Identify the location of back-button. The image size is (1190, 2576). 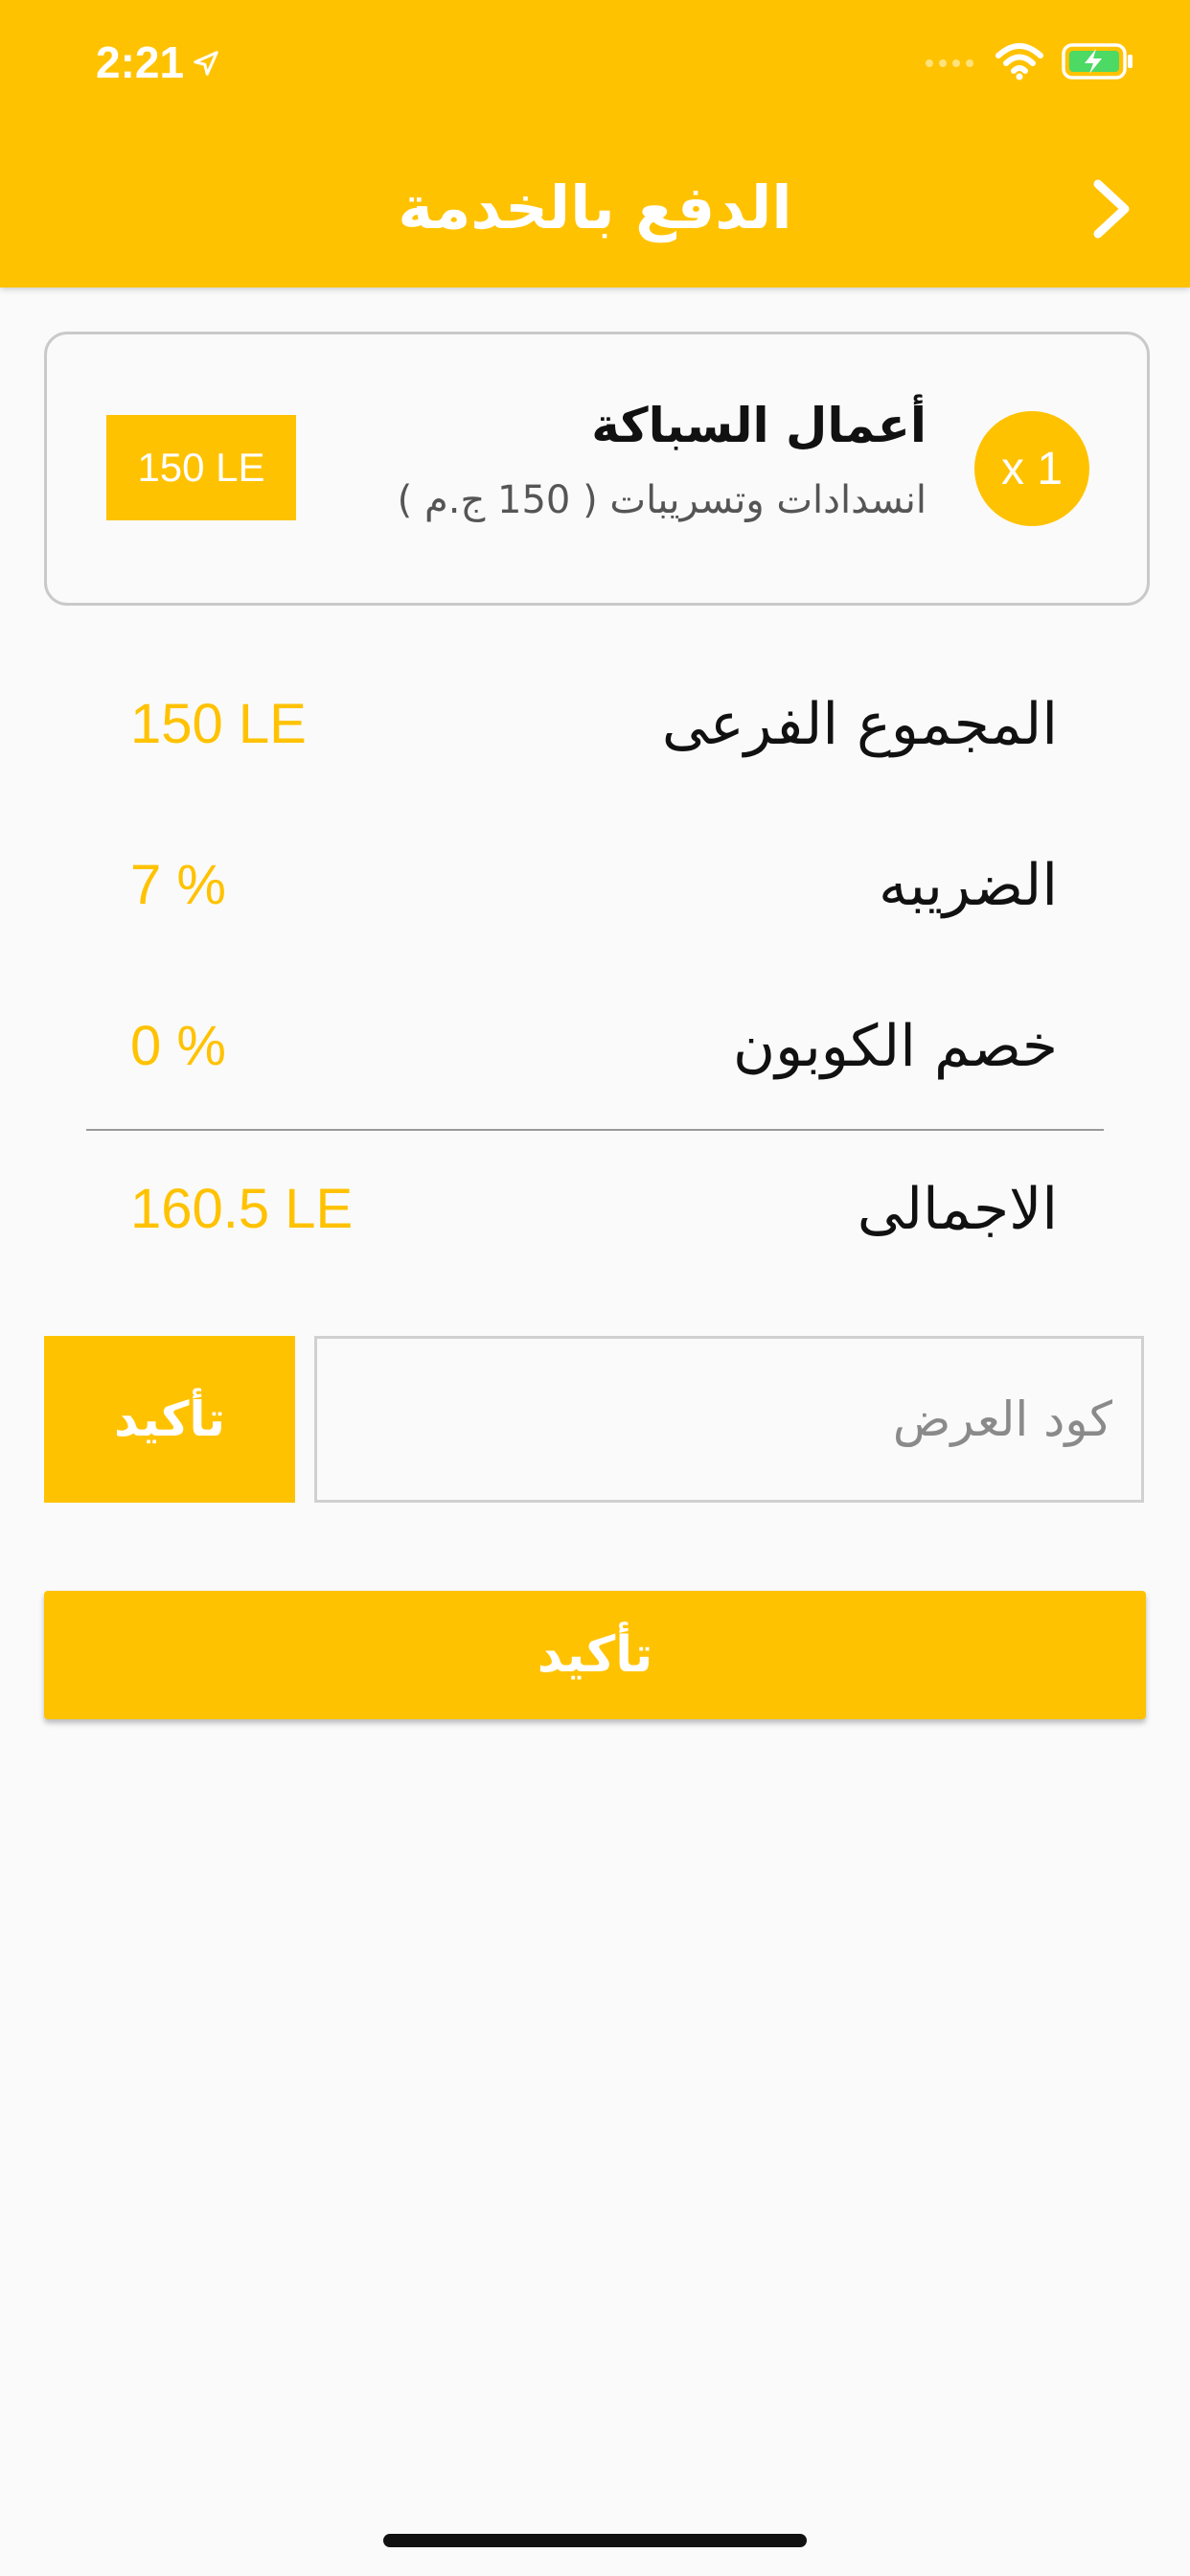
(1111, 210).